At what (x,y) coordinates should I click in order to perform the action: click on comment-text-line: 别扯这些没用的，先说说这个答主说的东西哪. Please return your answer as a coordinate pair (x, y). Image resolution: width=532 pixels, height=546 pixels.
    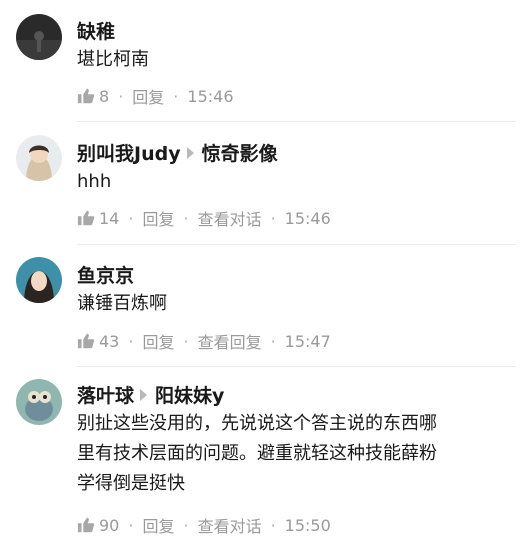
    Looking at the image, I should click on (257, 423).